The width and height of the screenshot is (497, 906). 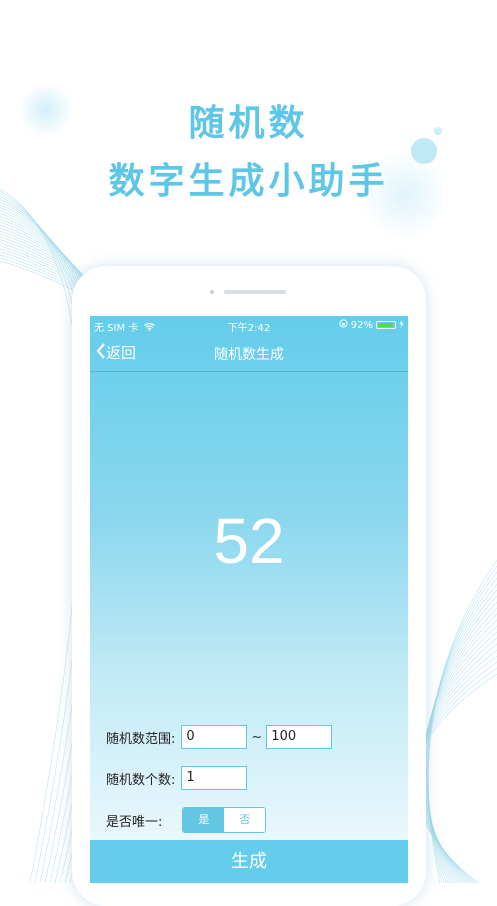 What do you see at coordinates (255, 292) in the screenshot?
I see `phone-speaker` at bounding box center [255, 292].